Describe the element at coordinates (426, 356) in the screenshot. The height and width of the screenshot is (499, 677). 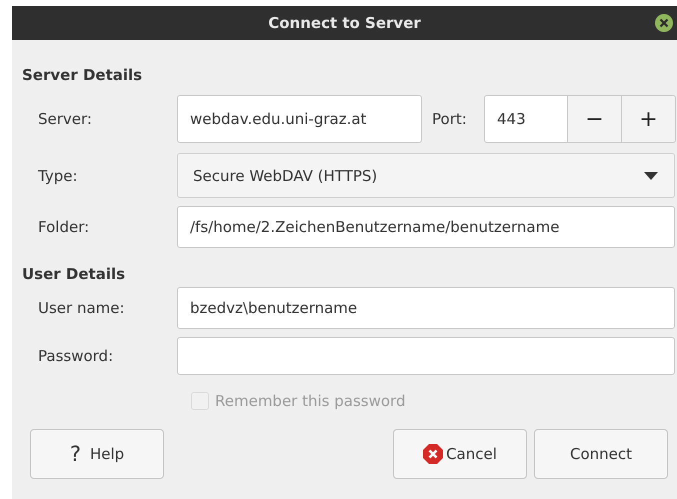
I see `password-field` at that location.